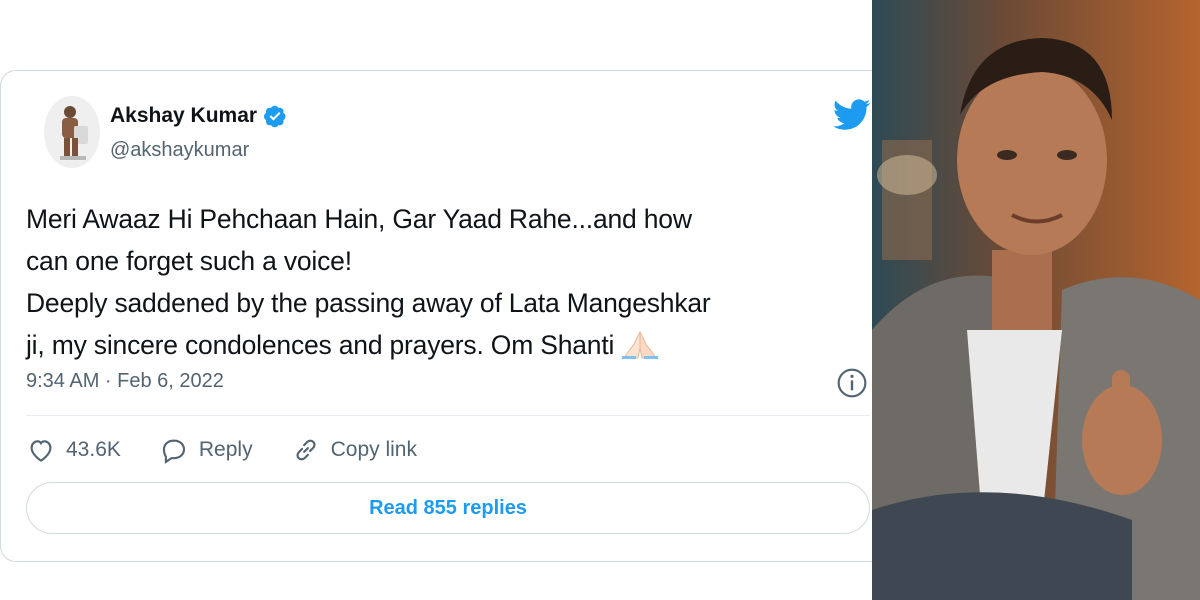  I want to click on reply-bubble-icon, so click(173, 451).